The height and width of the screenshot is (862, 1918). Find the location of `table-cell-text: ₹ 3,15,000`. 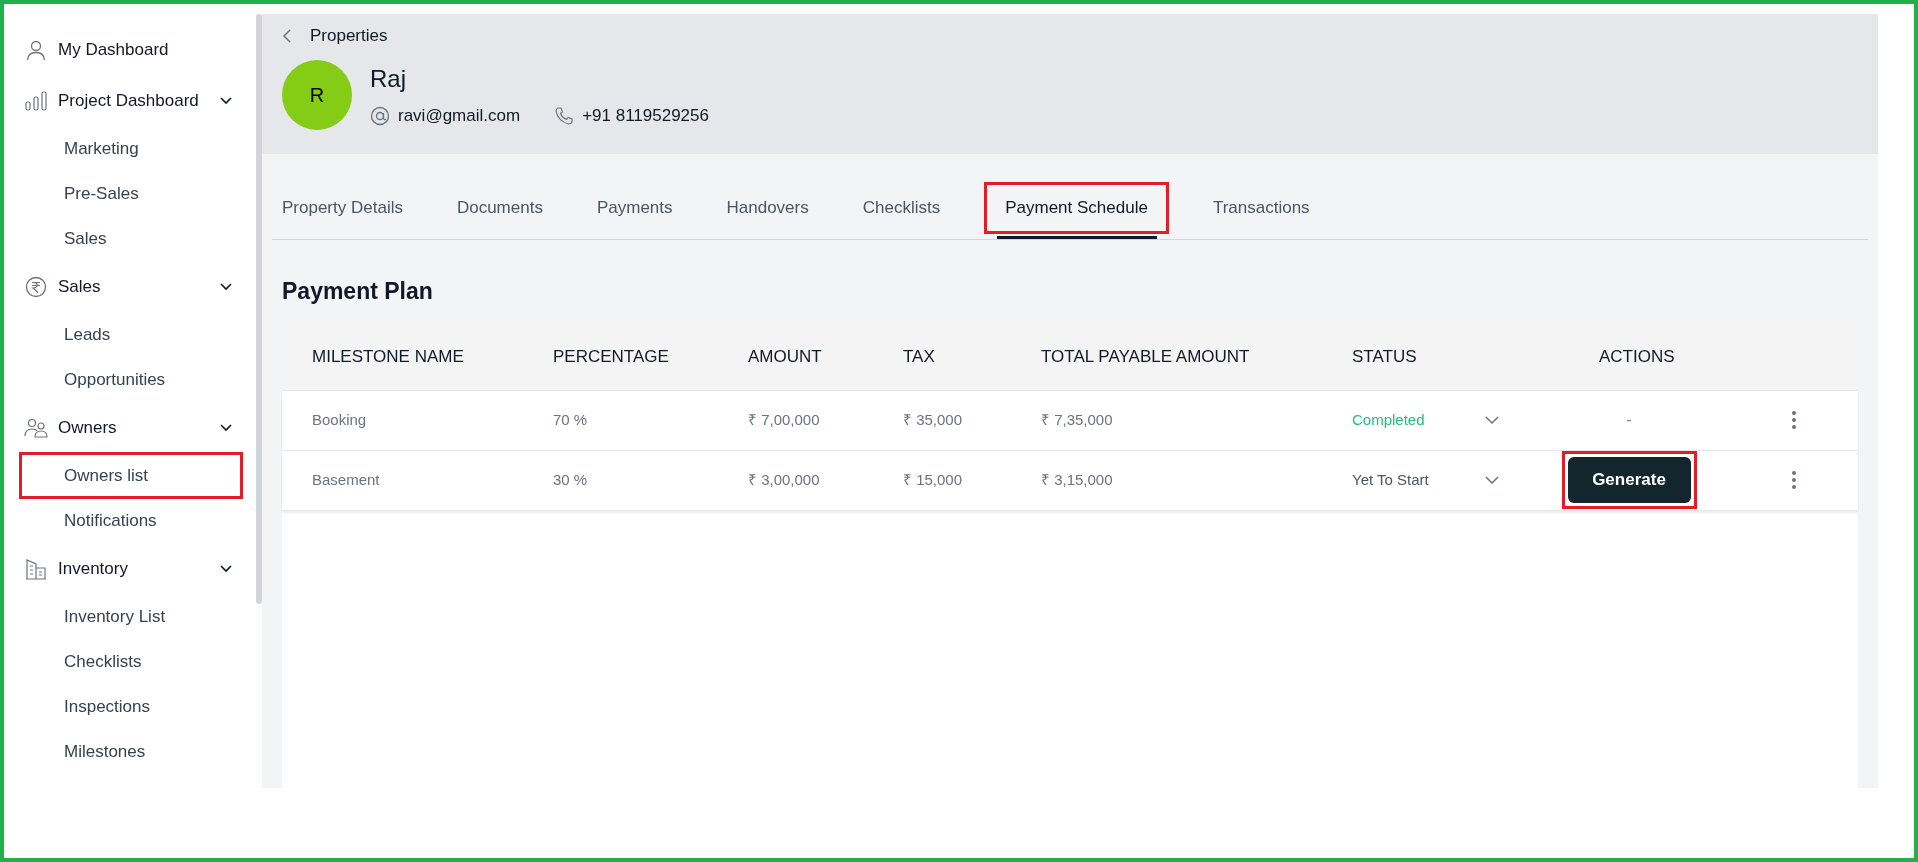

table-cell-text: ₹ 3,15,000 is located at coordinates (1077, 479).